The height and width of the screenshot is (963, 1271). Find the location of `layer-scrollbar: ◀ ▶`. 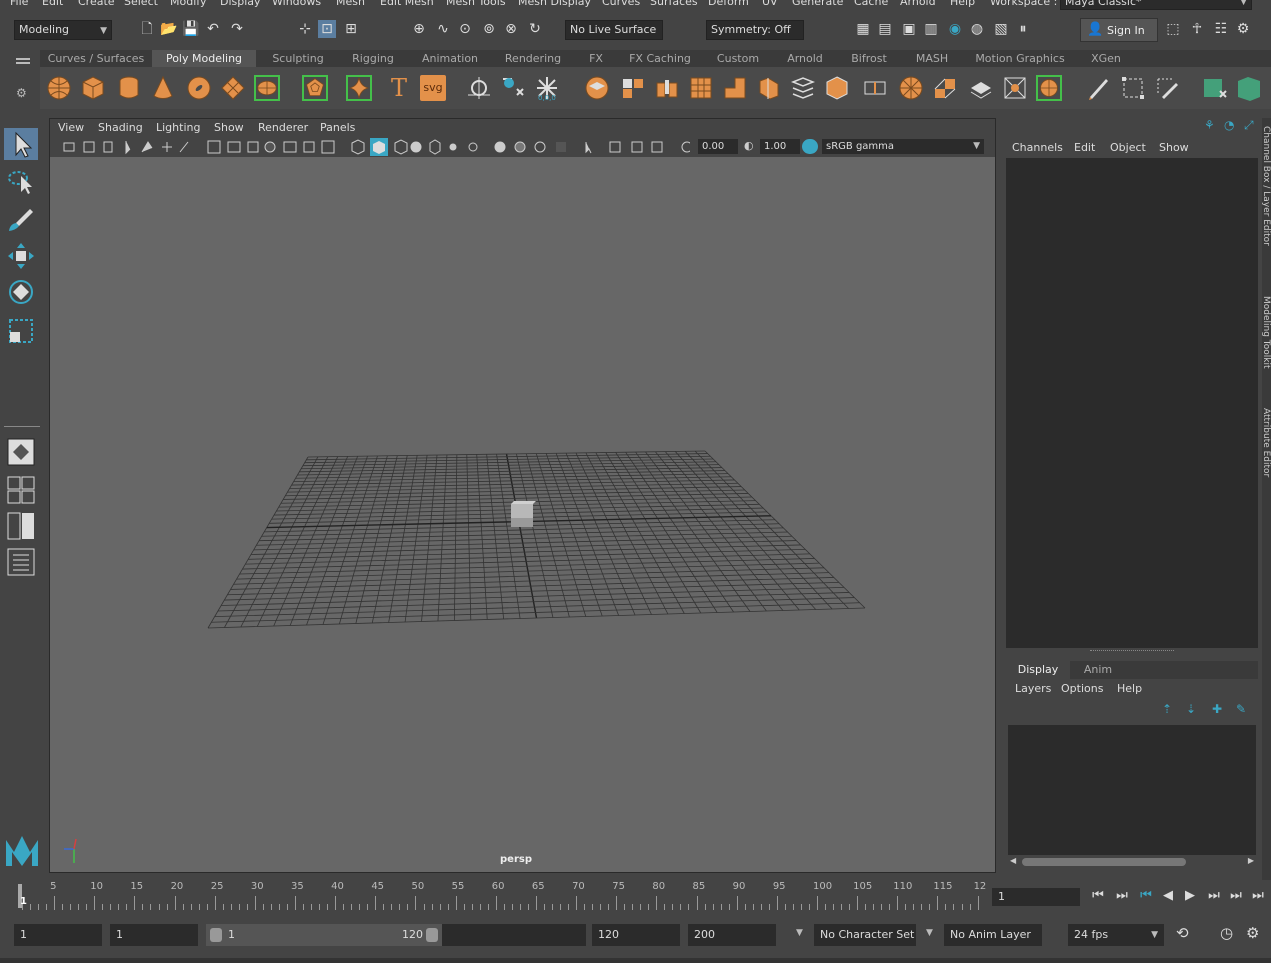

layer-scrollbar: ◀ ▶ is located at coordinates (1132, 861).